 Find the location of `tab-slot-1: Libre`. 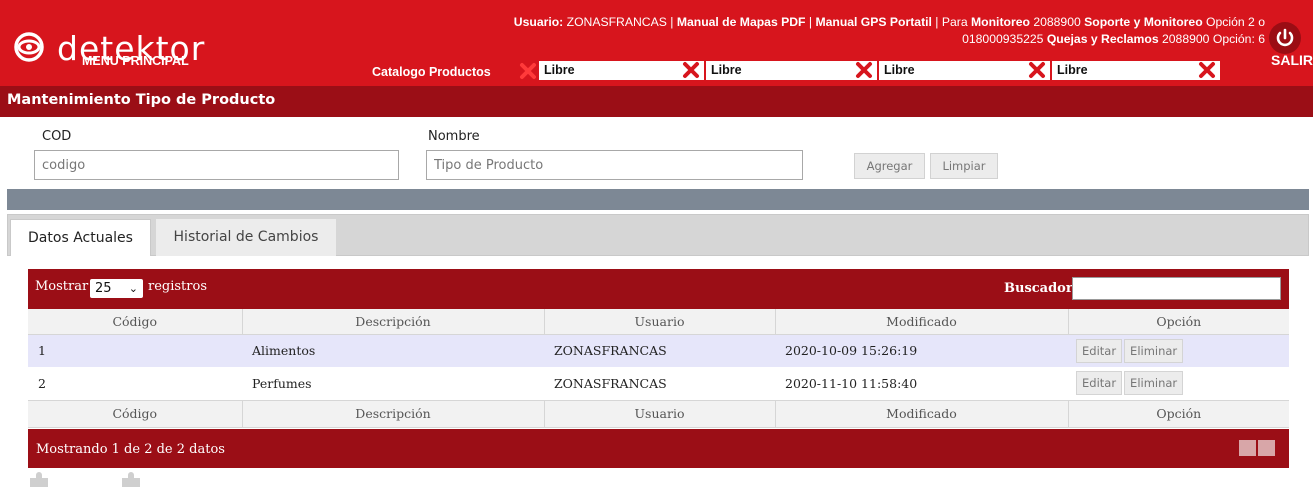

tab-slot-1: Libre is located at coordinates (621, 70).